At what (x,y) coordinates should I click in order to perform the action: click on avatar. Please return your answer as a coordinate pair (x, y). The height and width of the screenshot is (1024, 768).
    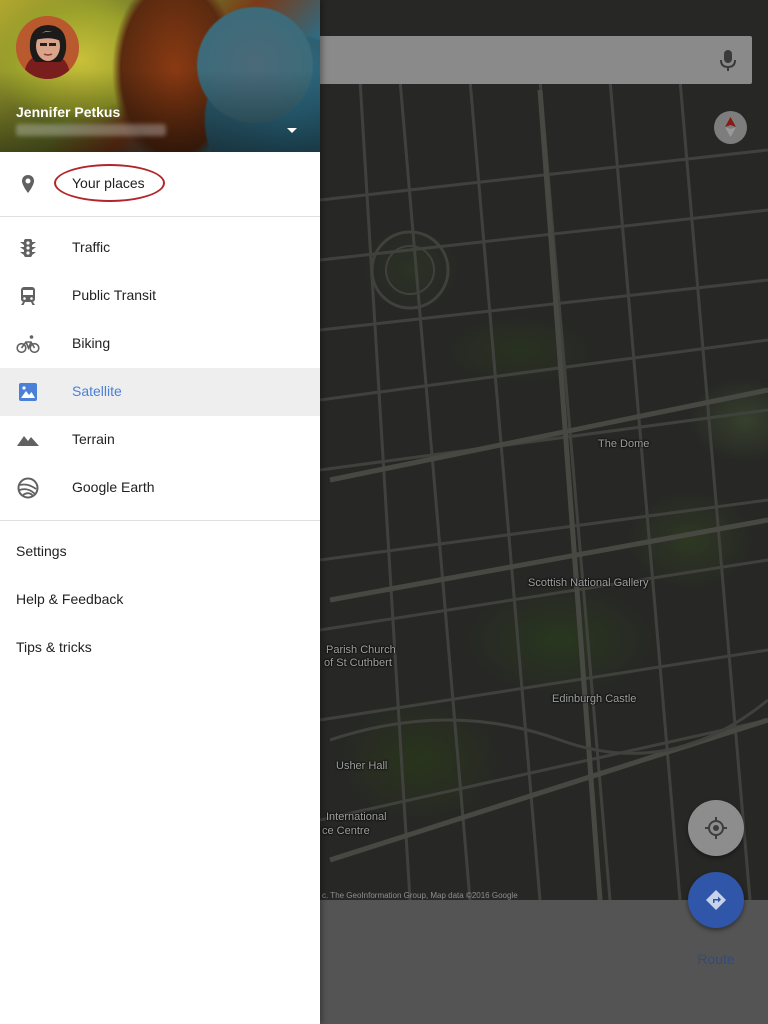
    Looking at the image, I should click on (47, 47).